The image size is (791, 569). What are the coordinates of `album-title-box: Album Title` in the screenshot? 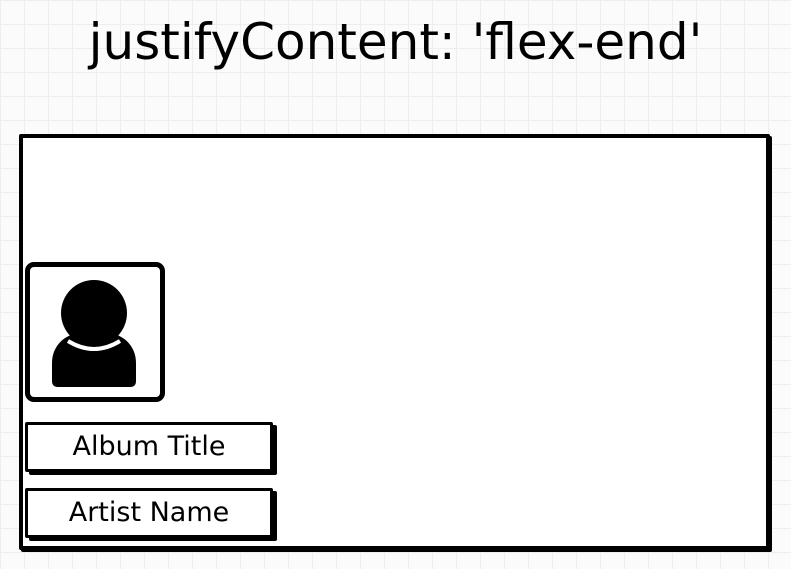 It's located at (149, 447).